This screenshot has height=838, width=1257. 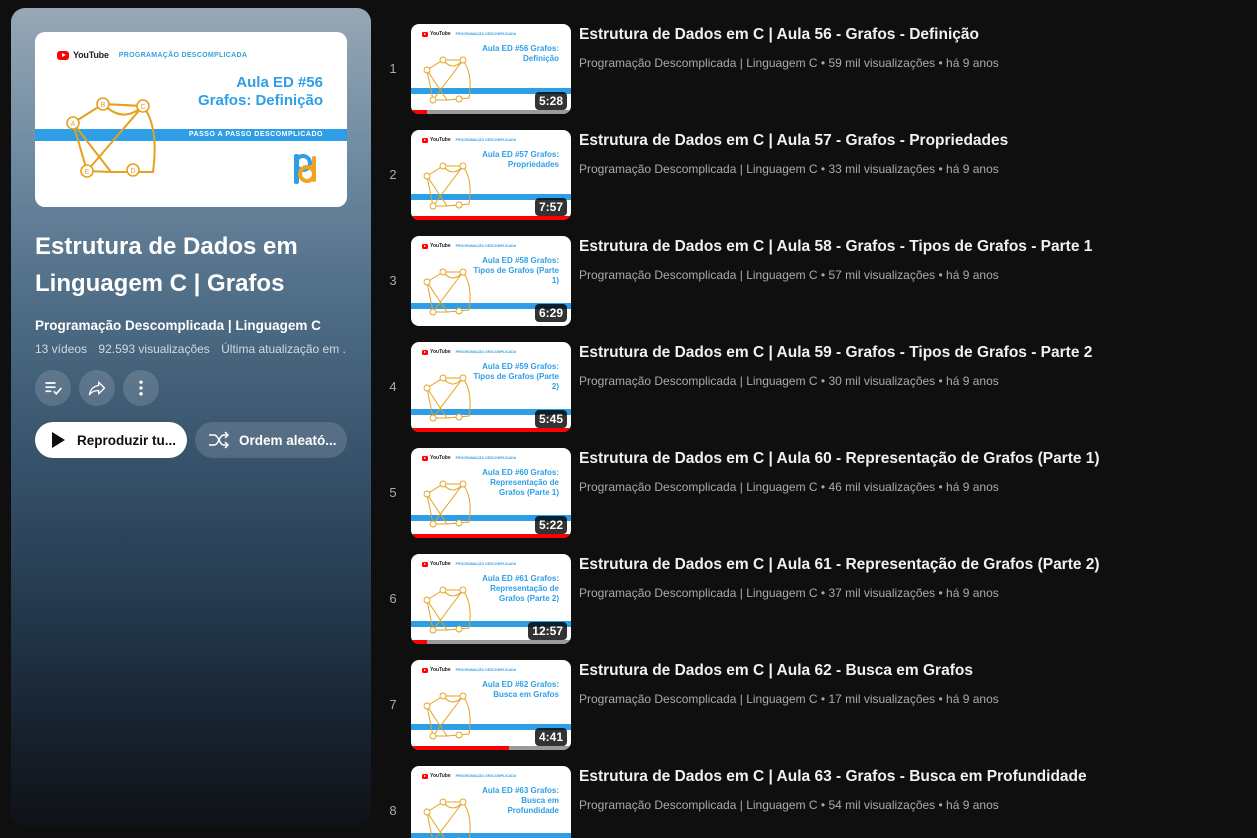 I want to click on cover-brand-youtube: YouTube, so click(x=91, y=55).